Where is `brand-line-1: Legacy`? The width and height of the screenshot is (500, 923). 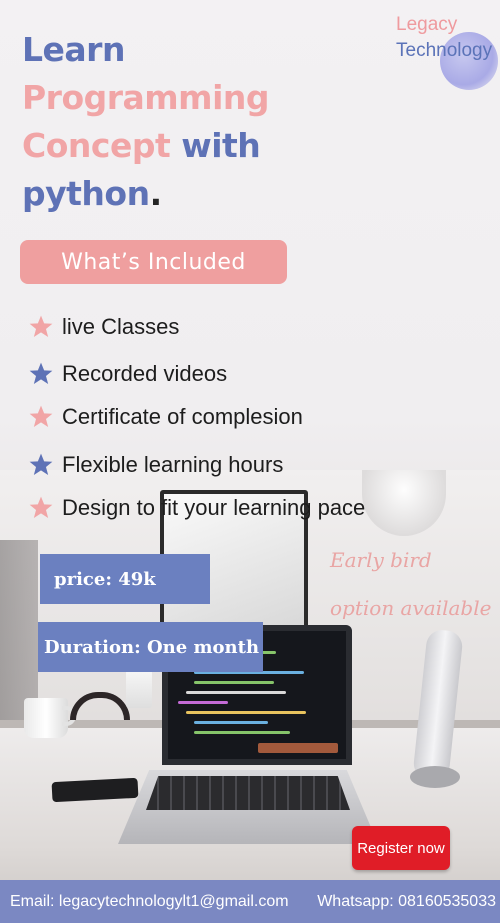 brand-line-1: Legacy is located at coordinates (427, 24).